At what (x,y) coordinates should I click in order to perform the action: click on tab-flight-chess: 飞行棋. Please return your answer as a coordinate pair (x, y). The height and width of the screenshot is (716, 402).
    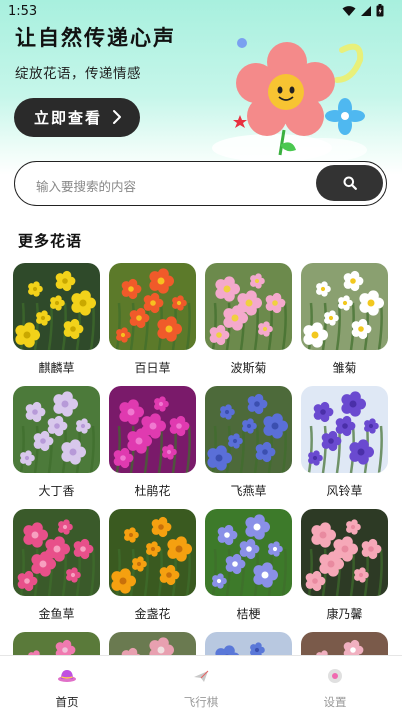
    Looking at the image, I should click on (201, 686).